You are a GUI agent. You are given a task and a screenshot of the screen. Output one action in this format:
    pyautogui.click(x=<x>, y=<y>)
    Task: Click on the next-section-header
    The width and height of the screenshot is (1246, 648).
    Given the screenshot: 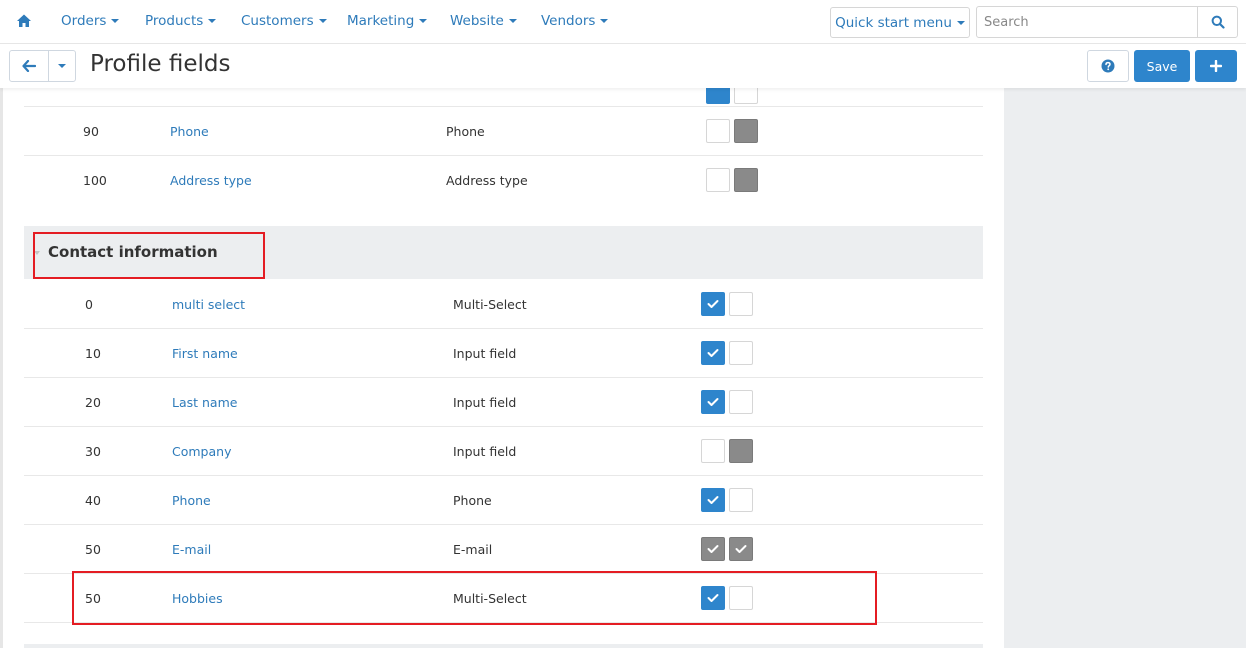 What is the action you would take?
    pyautogui.click(x=503, y=646)
    